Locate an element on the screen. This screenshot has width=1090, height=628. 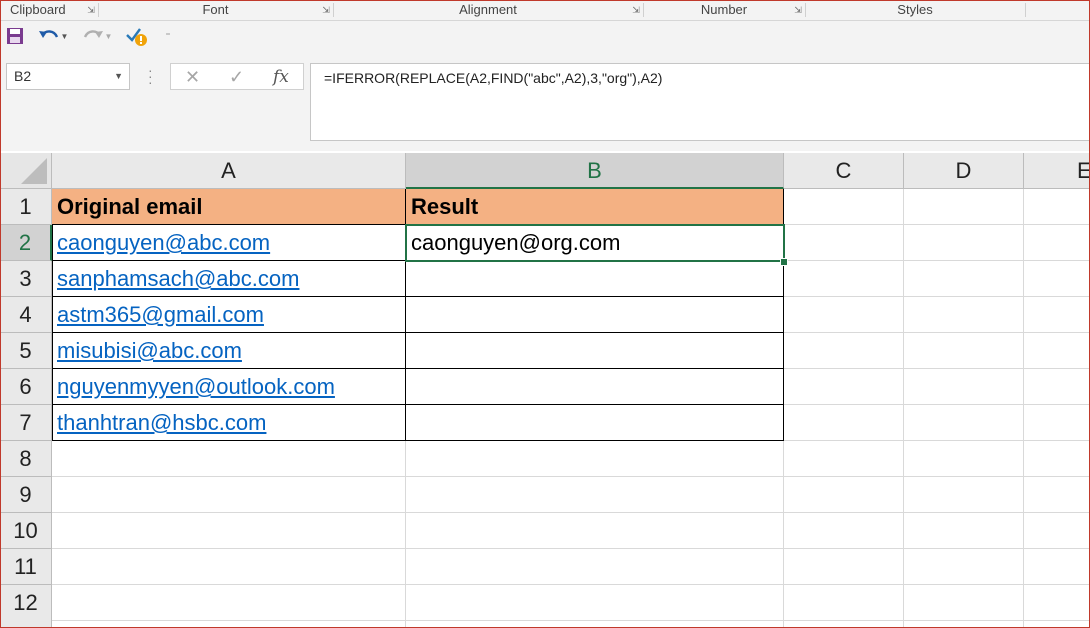
column-header-c: C is located at coordinates (844, 171).